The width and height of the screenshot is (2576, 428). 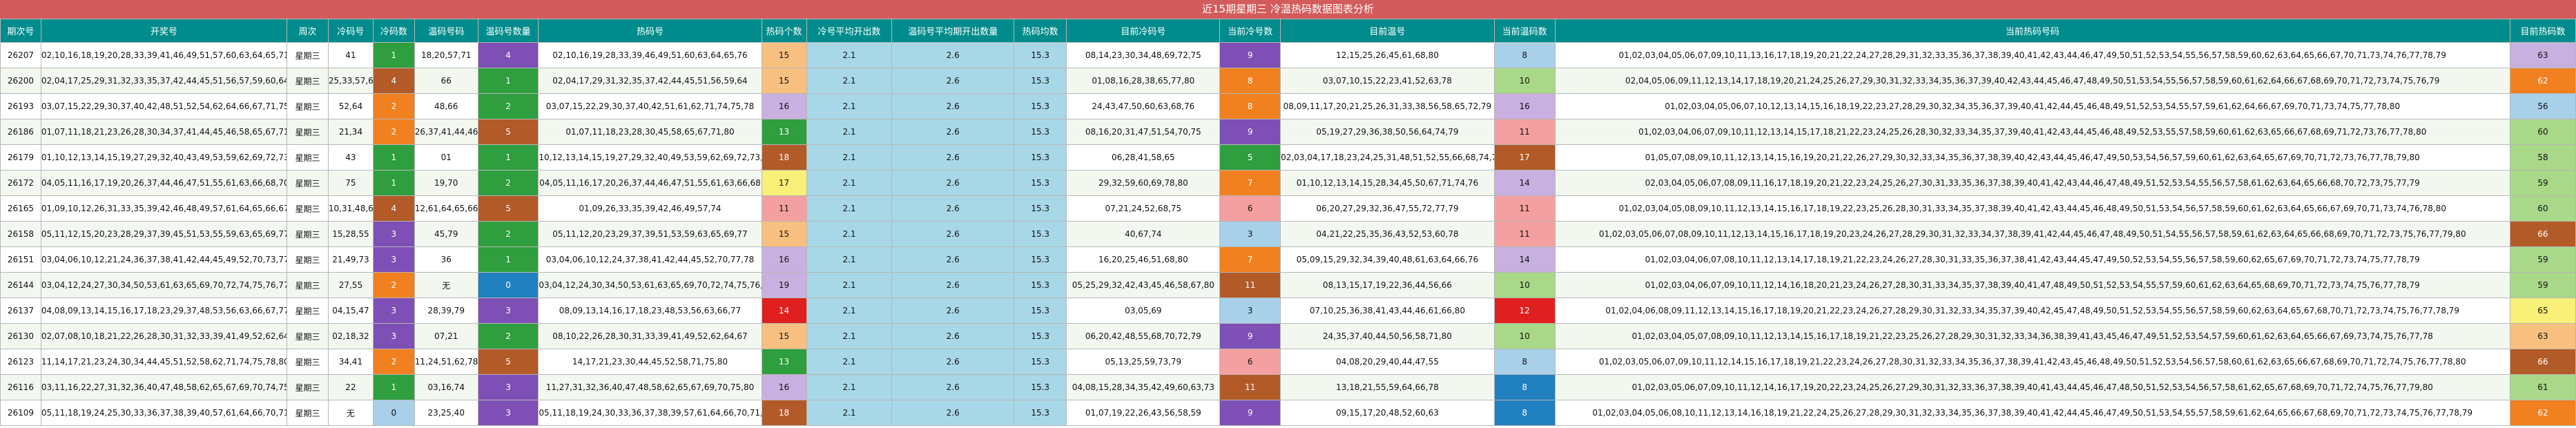 I want to click on table-cell: 08,16,20,31,47,51,54,70,75, so click(x=1143, y=132).